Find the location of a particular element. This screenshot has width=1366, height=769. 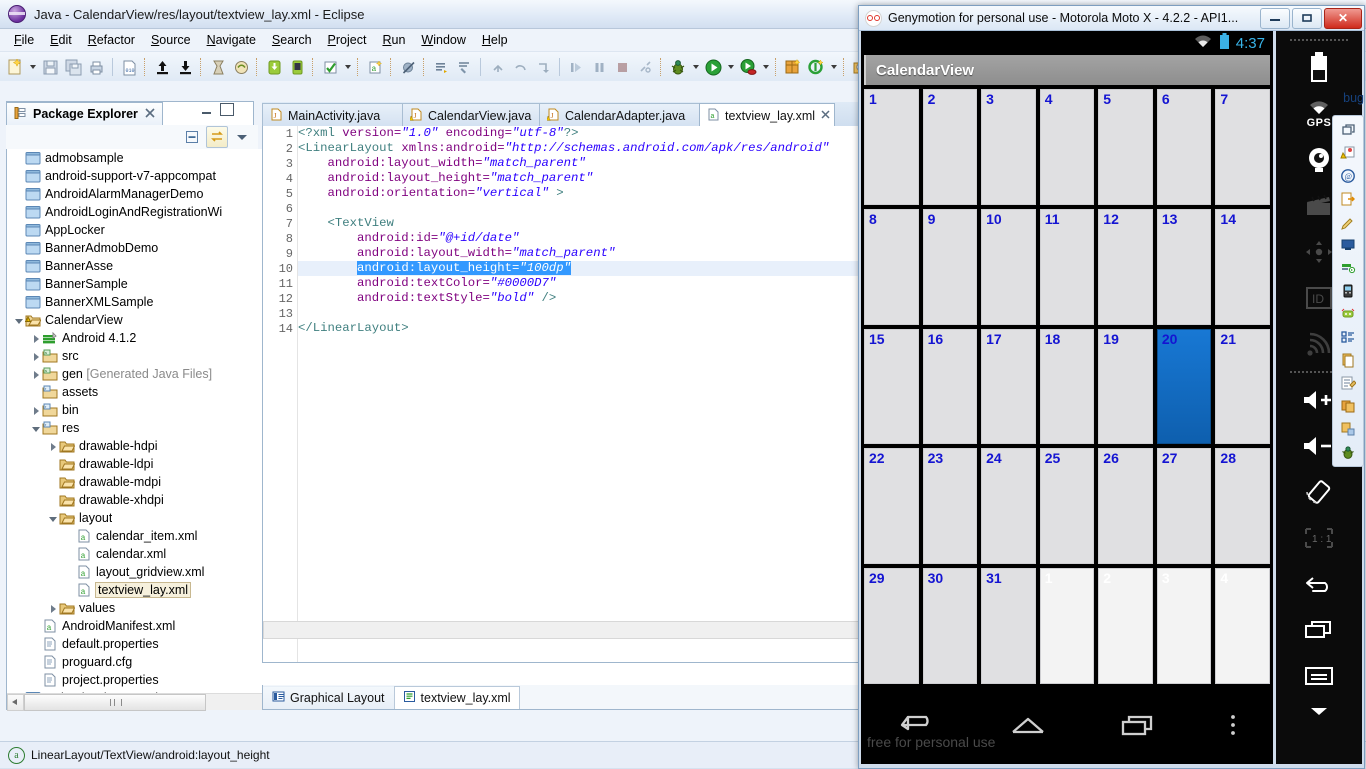

editor-tab-textview_lay-xml: a textview_lay.xml is located at coordinates (767, 115).